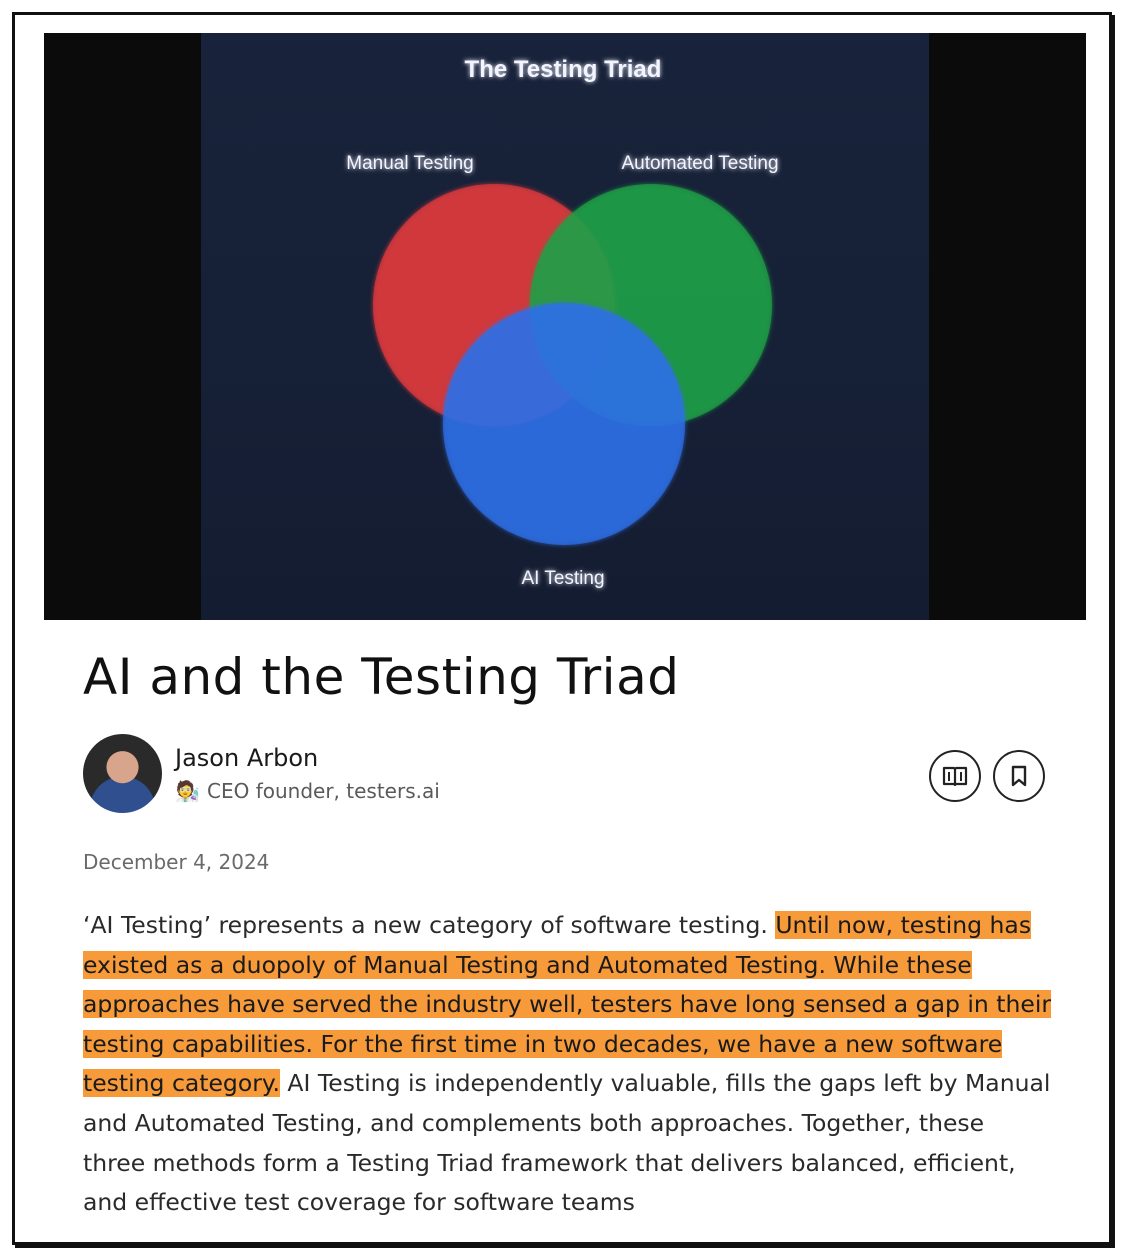  Describe the element at coordinates (176, 862) in the screenshot. I see `publish-date: December 4, 2024` at that location.